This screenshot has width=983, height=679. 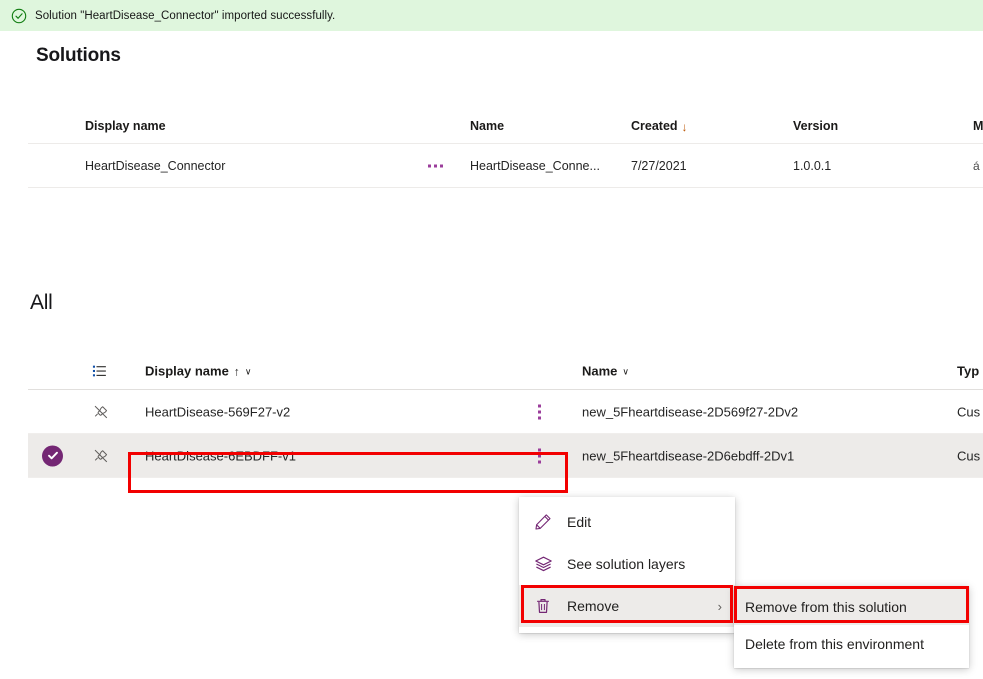 I want to click on column-header-display-name: Display name ↑ ∨, so click(x=198, y=371).